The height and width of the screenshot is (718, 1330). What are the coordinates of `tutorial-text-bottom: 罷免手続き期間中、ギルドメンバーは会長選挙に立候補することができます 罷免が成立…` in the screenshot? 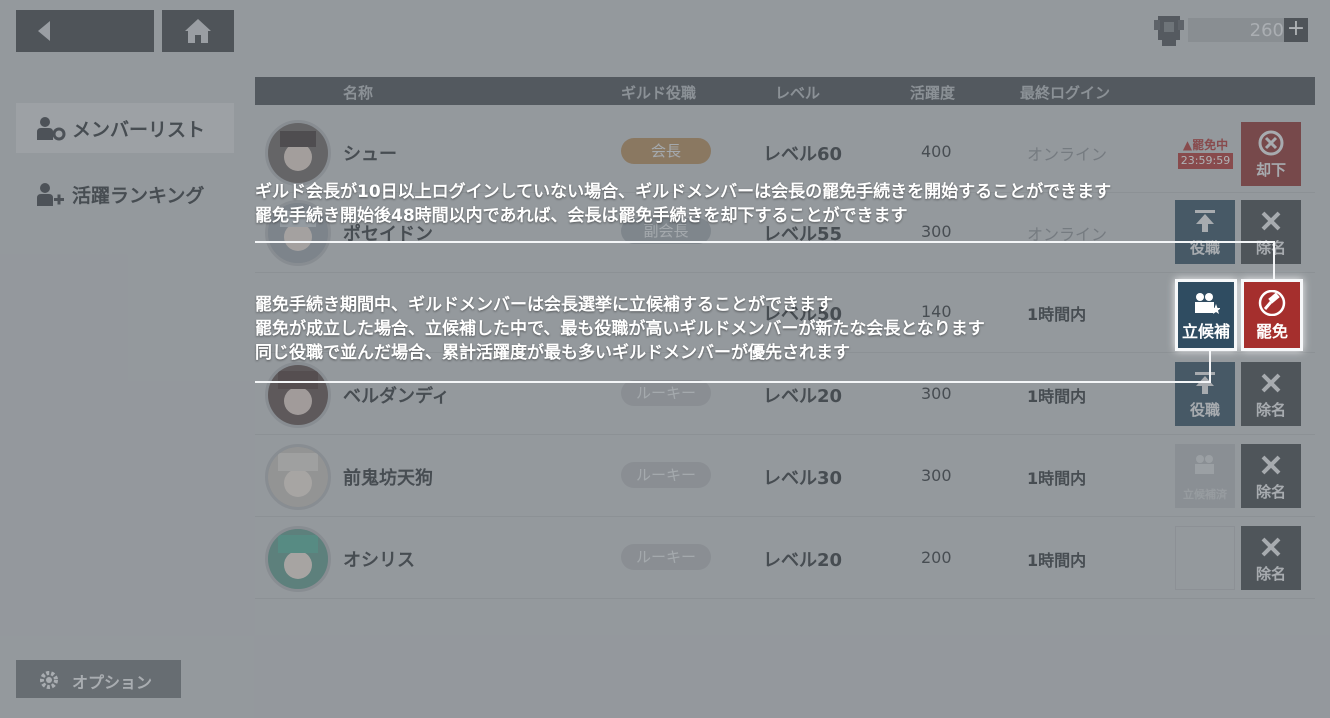 It's located at (620, 329).